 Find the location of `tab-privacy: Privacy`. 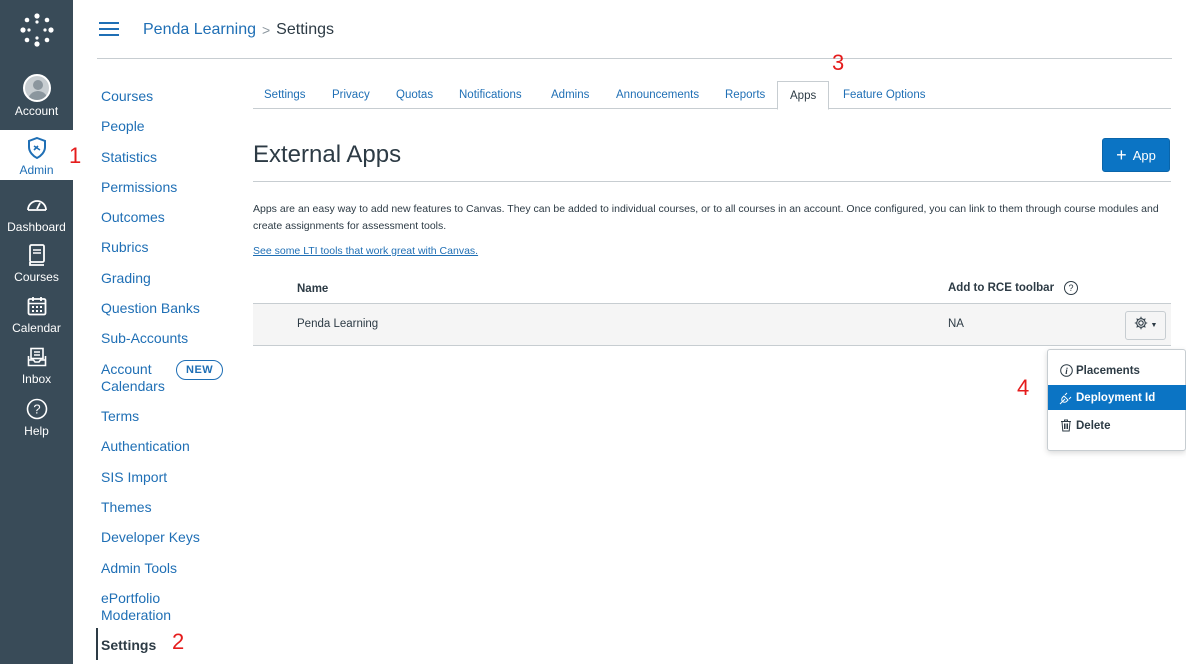

tab-privacy: Privacy is located at coordinates (351, 95).